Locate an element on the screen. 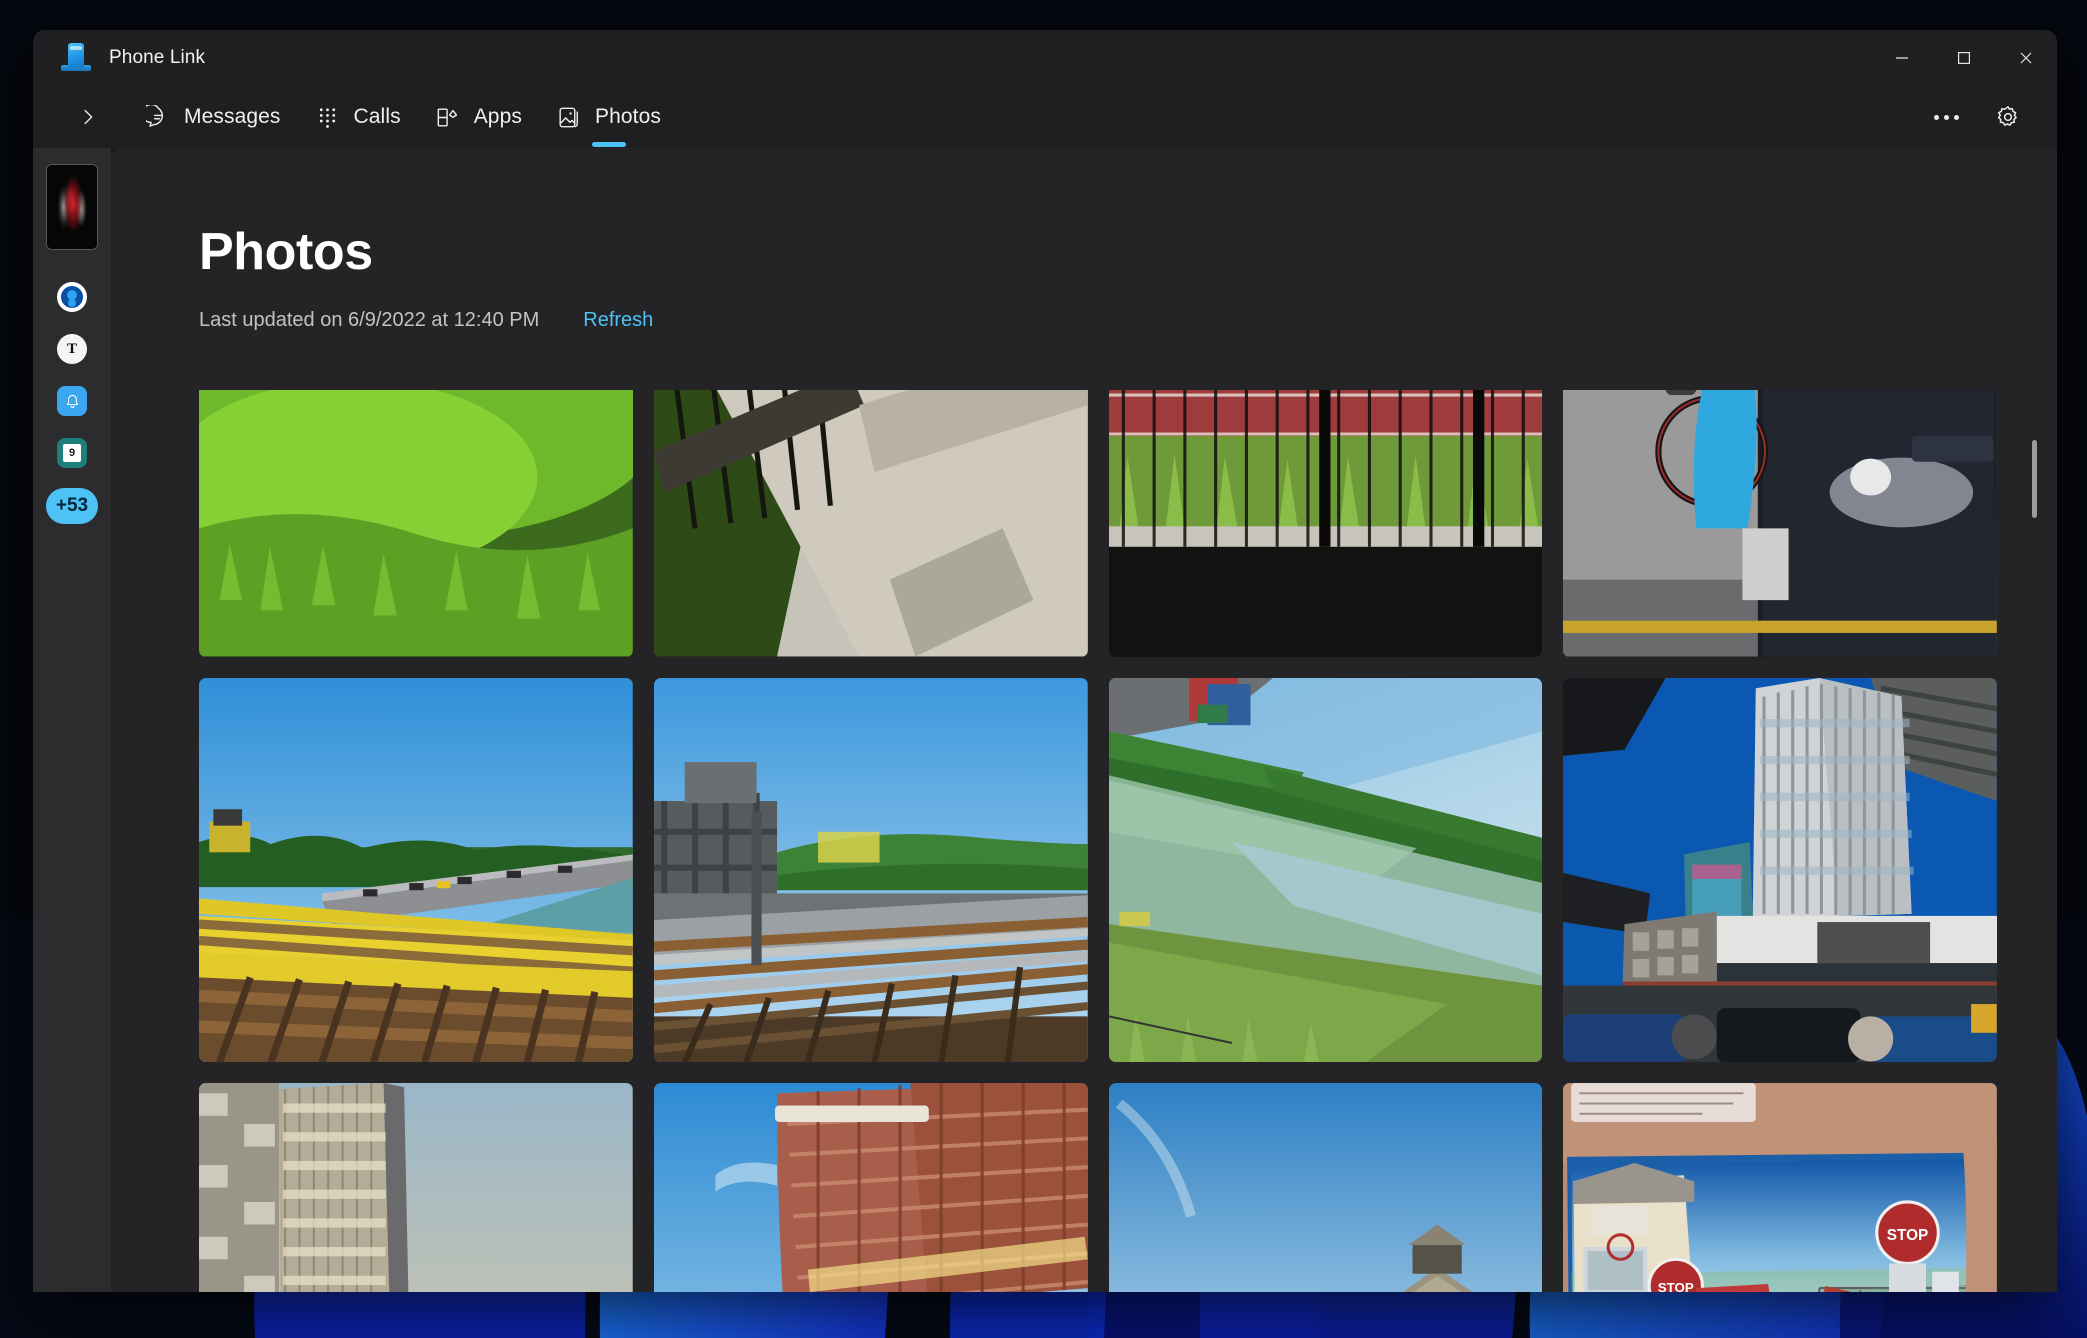  phone-link-icon is located at coordinates (76, 58).